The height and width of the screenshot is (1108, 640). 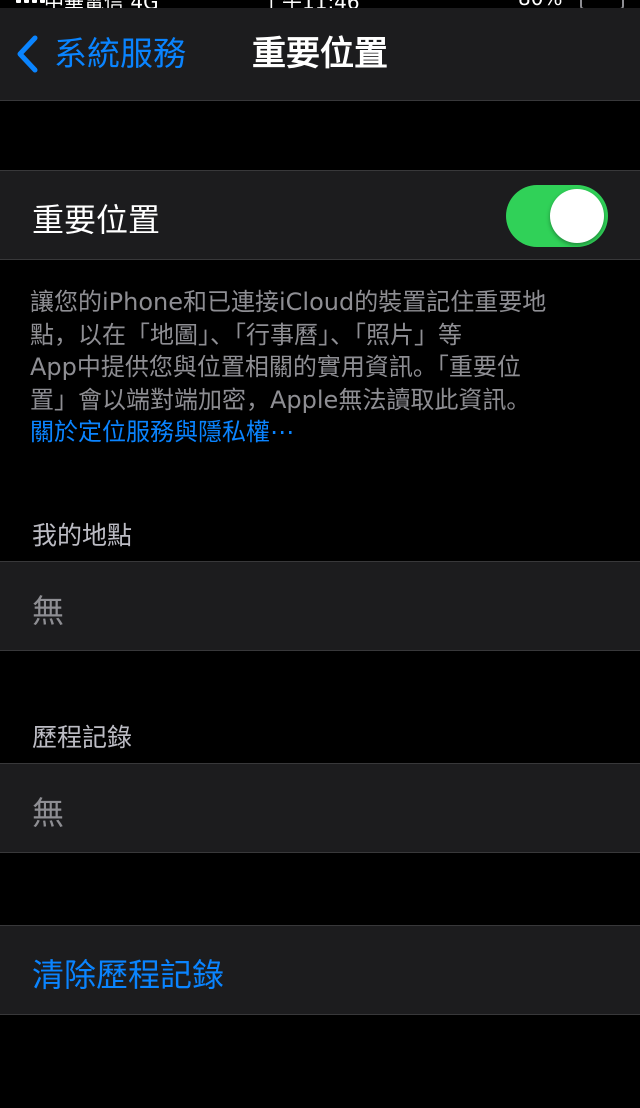 What do you see at coordinates (320, 606) in the screenshot?
I see `my-places-row: 無` at bounding box center [320, 606].